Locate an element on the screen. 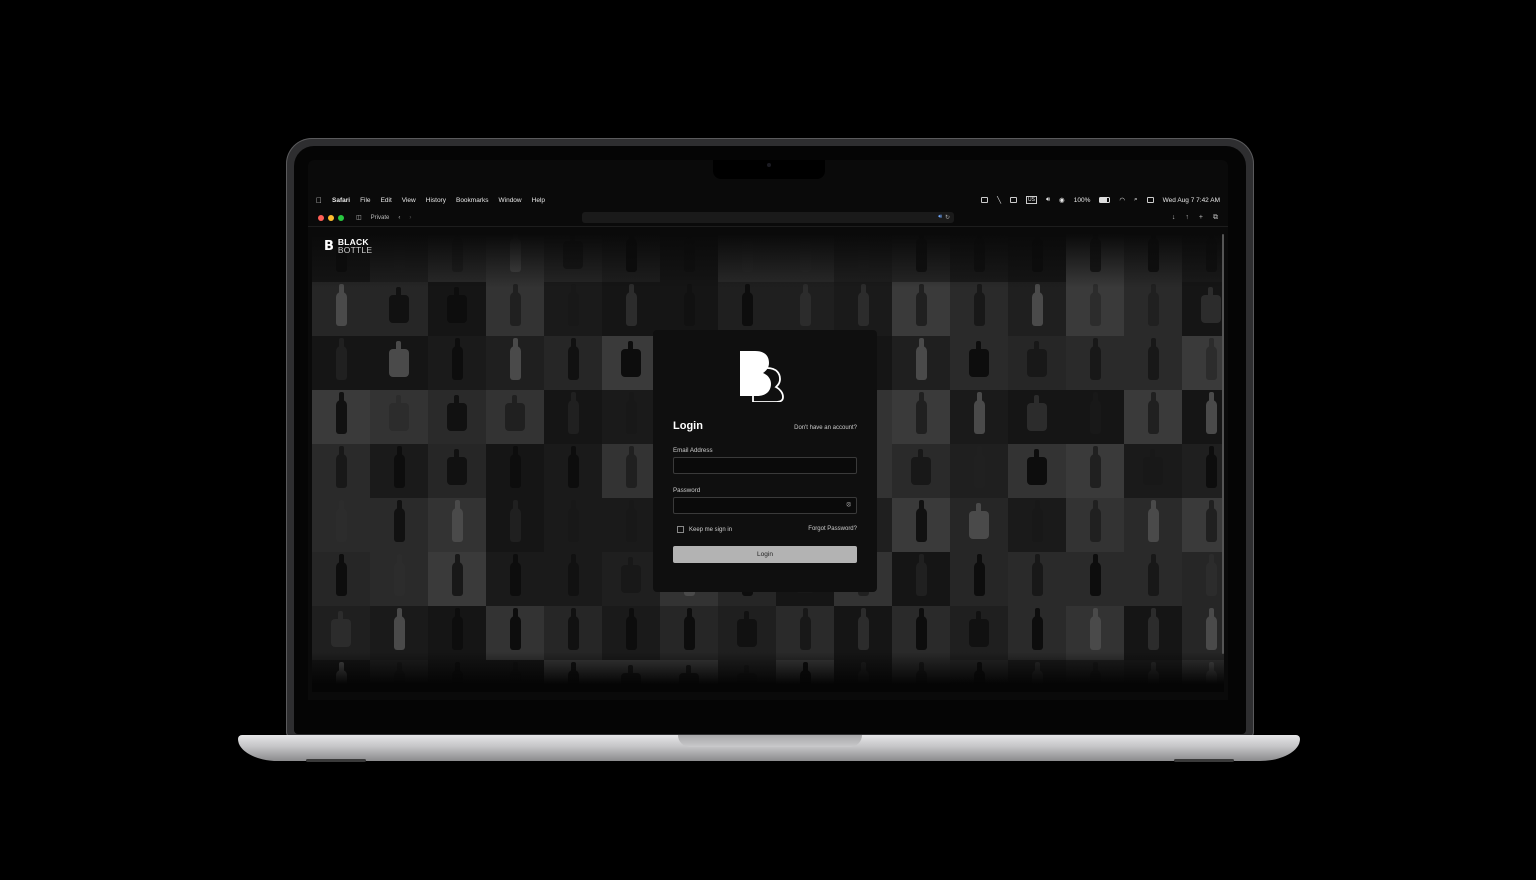 The height and width of the screenshot is (880, 1536). toolbar-actions: ↓ ↑ + ⧉ is located at coordinates (1195, 218).